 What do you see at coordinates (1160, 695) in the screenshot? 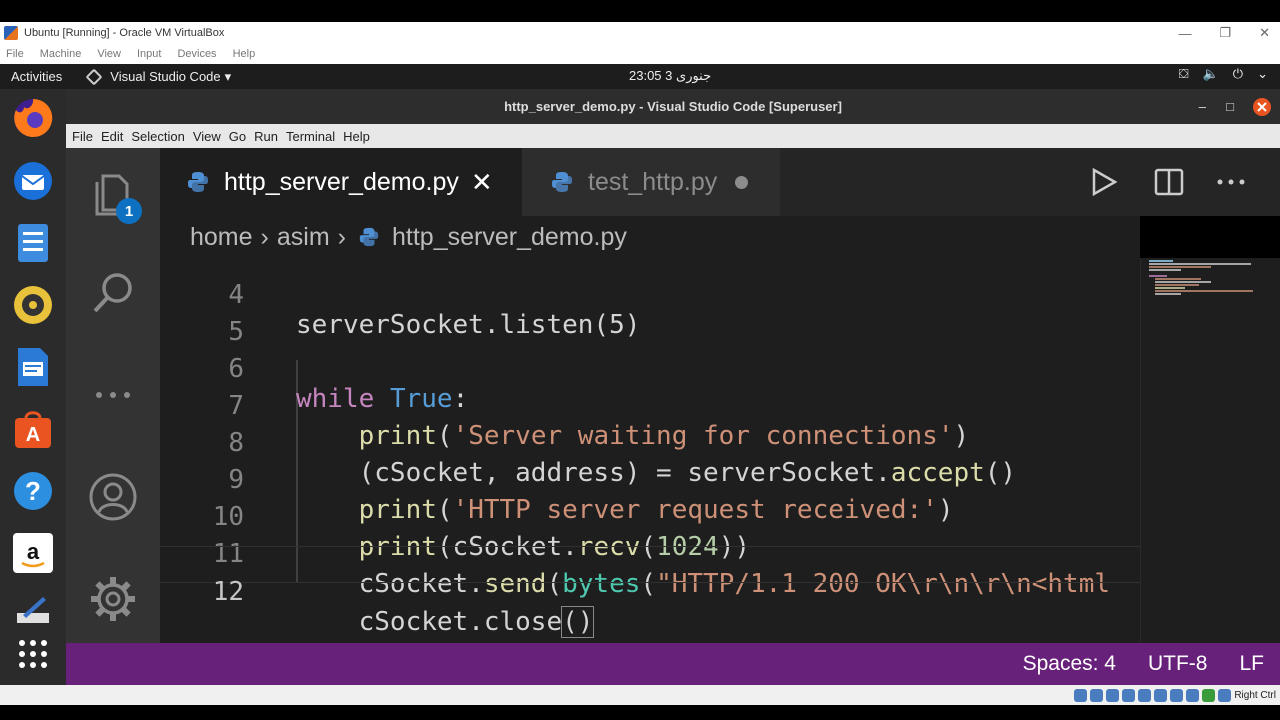
I see `shared-folders-icon` at bounding box center [1160, 695].